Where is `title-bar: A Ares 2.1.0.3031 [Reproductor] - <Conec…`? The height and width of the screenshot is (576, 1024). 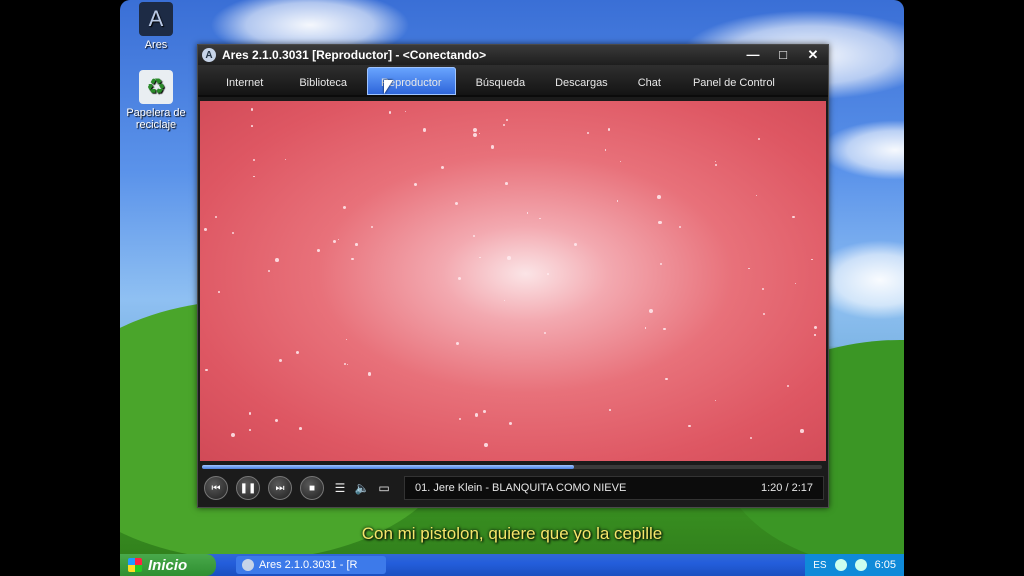 title-bar: A Ares 2.1.0.3031 [Reproductor] - <Conec… is located at coordinates (513, 55).